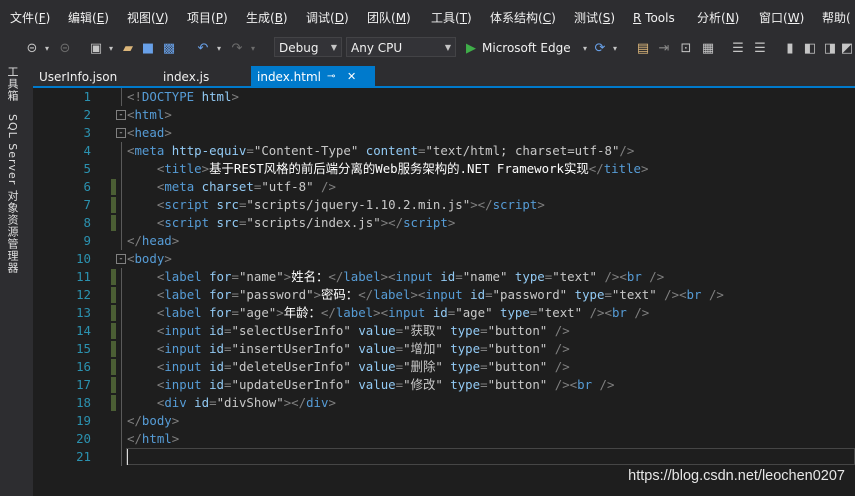 The image size is (855, 496). Describe the element at coordinates (88, 18) in the screenshot. I see `menu-item: 编辑(E)` at that location.